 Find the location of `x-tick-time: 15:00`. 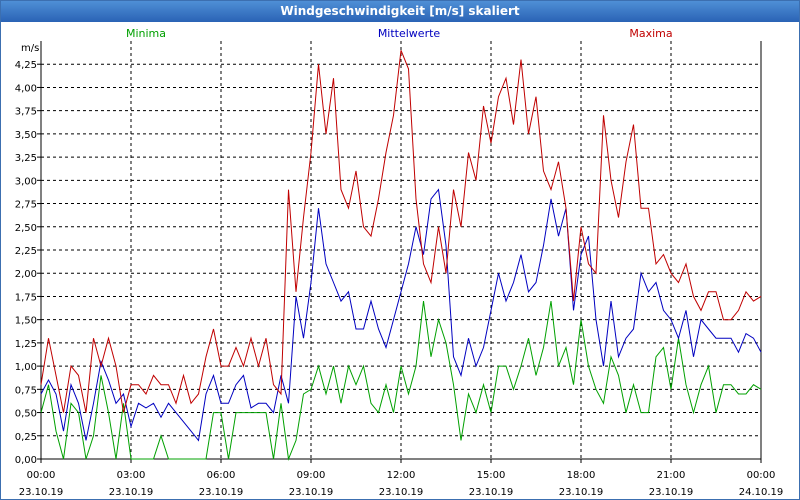

x-tick-time: 15:00 is located at coordinates (491, 475).